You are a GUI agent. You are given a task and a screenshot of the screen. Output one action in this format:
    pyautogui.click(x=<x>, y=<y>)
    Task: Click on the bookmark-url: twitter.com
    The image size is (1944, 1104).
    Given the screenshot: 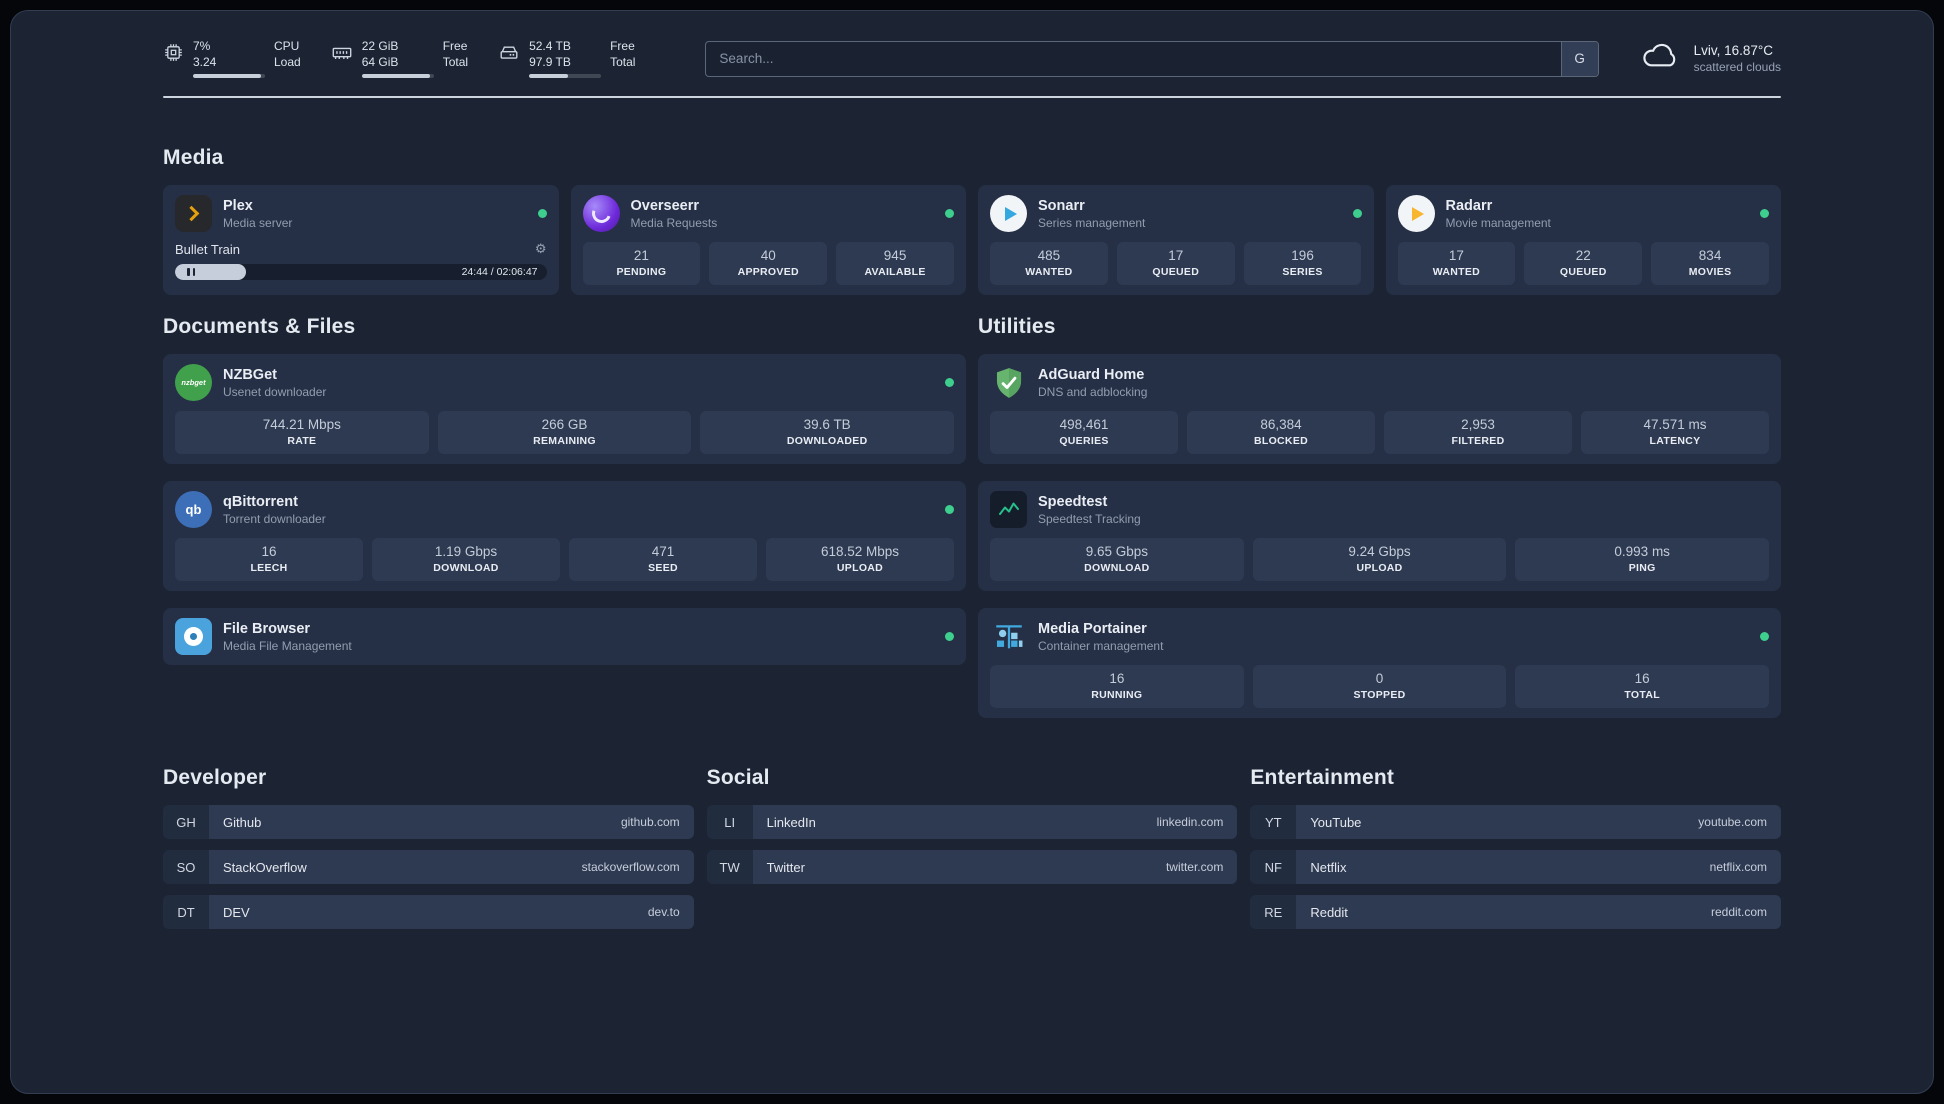 What is the action you would take?
    pyautogui.click(x=1194, y=867)
    